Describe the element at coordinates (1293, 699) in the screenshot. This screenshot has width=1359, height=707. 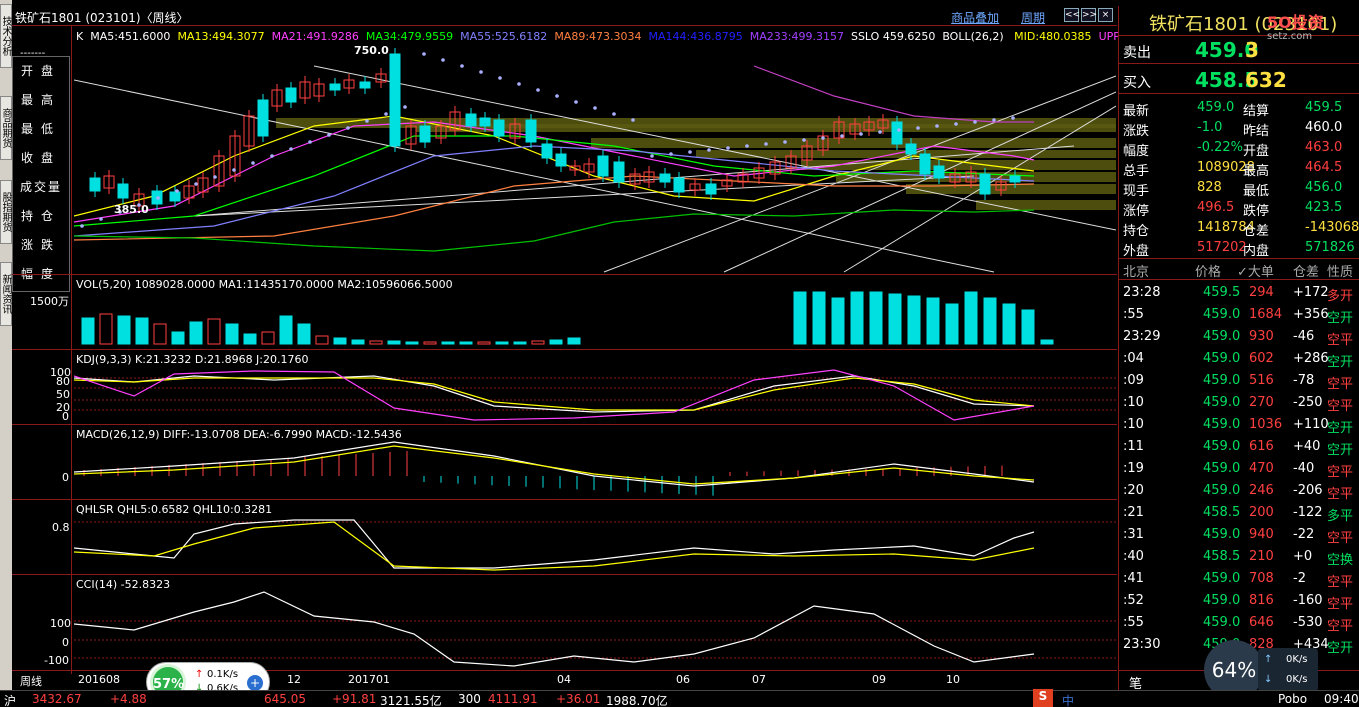
I see `status-item: Pobo` at that location.